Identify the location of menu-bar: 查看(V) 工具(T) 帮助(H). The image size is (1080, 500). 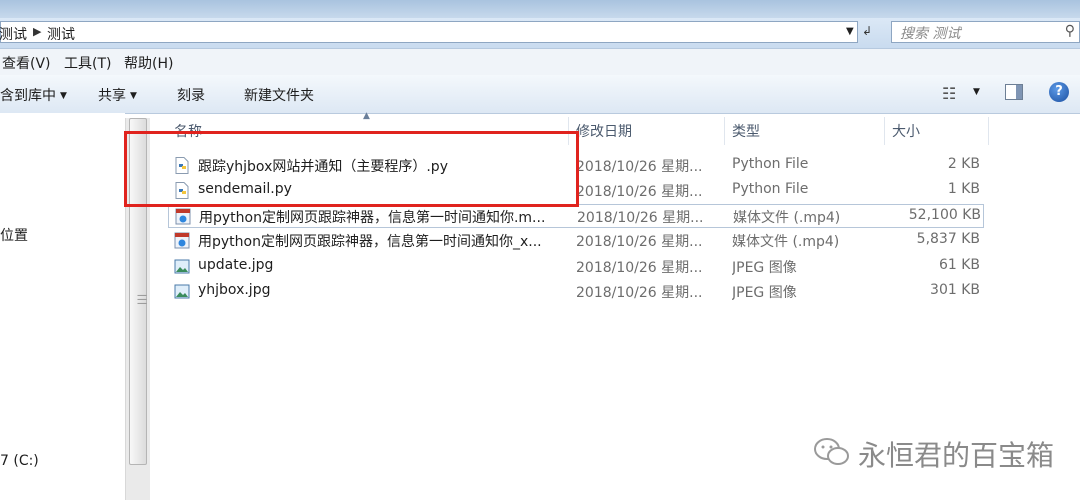
(540, 62).